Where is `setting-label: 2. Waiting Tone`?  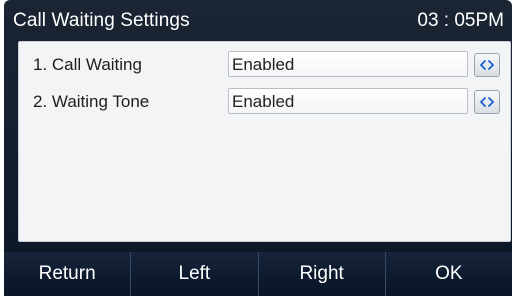 setting-label: 2. Waiting Tone is located at coordinates (91, 101).